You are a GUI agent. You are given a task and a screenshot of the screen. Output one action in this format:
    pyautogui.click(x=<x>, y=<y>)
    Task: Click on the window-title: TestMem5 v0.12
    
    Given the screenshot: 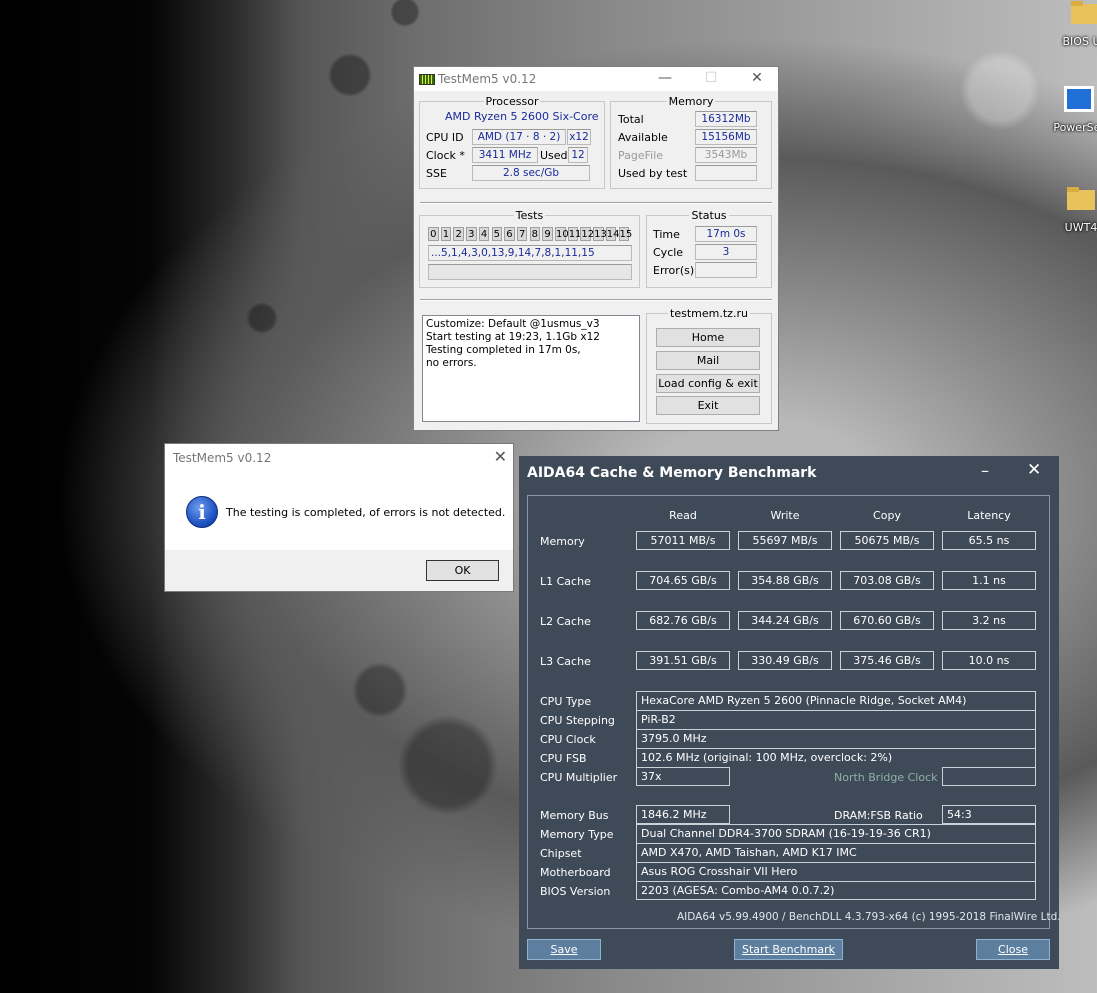 What is the action you would take?
    pyautogui.click(x=487, y=79)
    